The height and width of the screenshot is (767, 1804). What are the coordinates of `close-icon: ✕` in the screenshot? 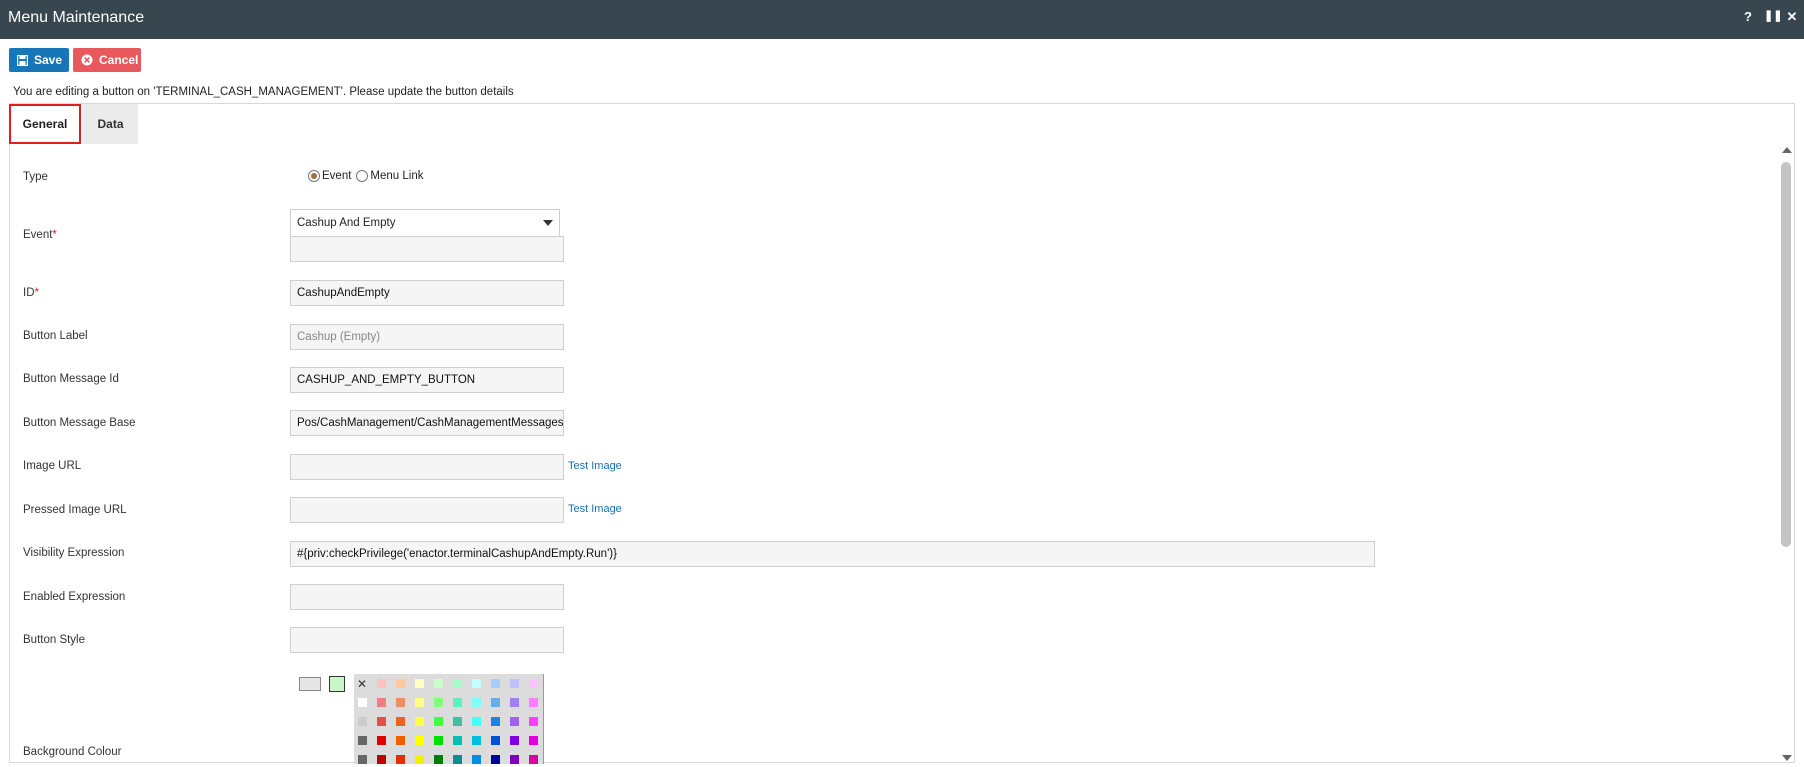 It's located at (1792, 17).